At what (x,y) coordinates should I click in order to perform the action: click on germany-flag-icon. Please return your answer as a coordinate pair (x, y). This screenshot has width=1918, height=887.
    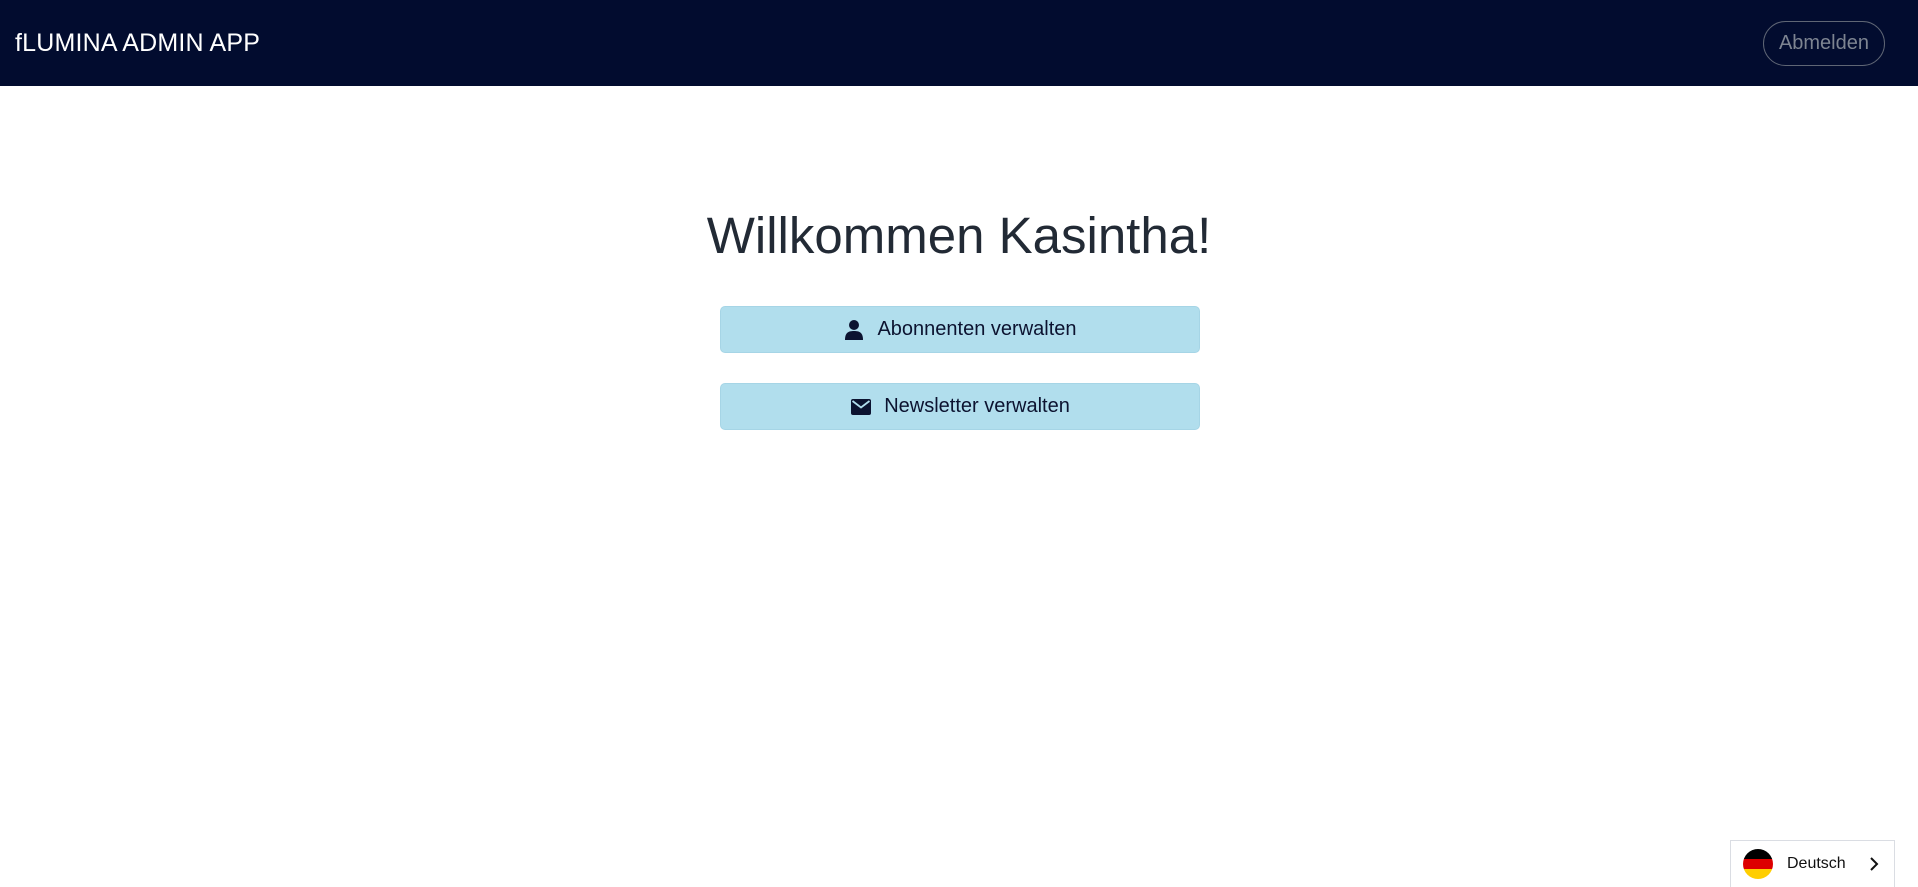
    Looking at the image, I should click on (1758, 864).